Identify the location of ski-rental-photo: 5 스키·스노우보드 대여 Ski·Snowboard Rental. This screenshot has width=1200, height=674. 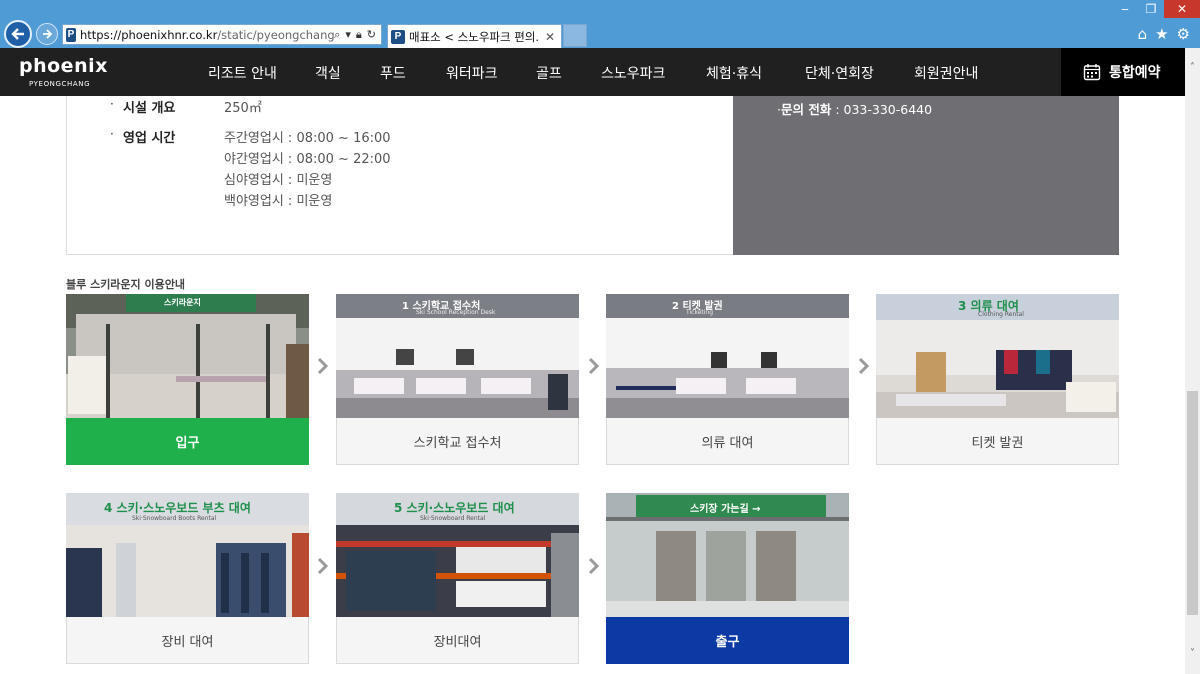
(457, 555).